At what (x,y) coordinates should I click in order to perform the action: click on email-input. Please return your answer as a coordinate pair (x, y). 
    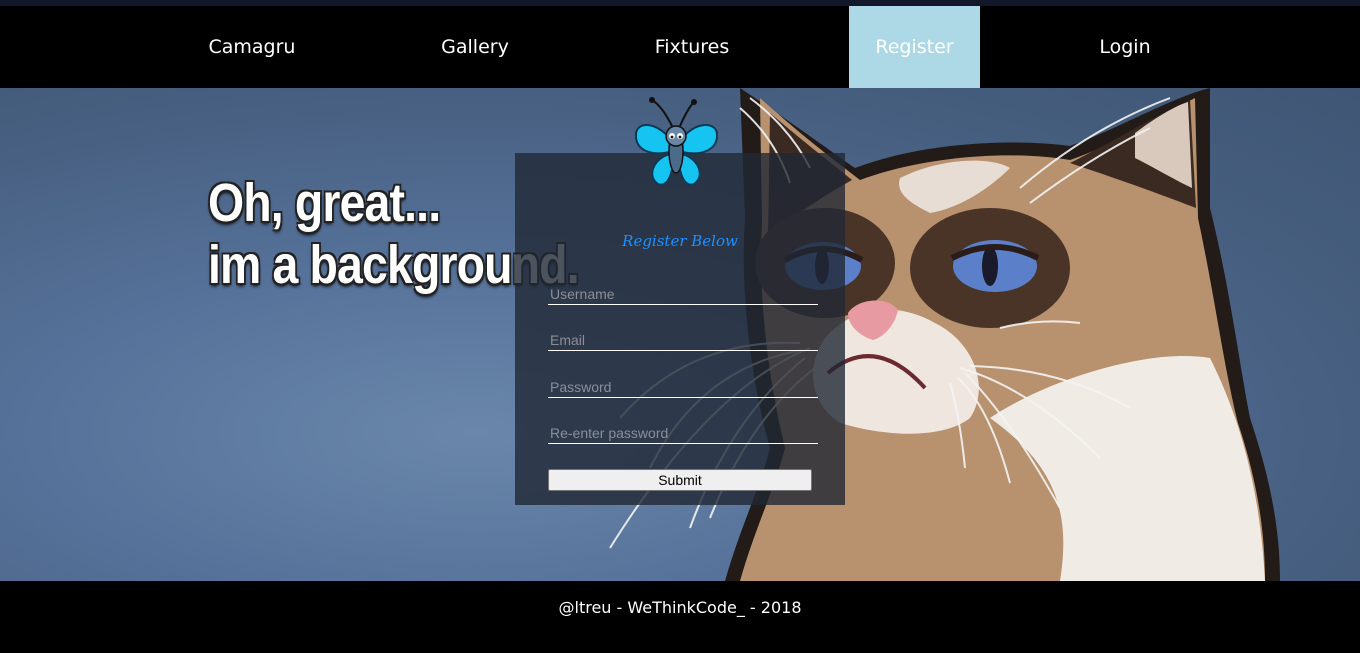
    Looking at the image, I should click on (683, 340).